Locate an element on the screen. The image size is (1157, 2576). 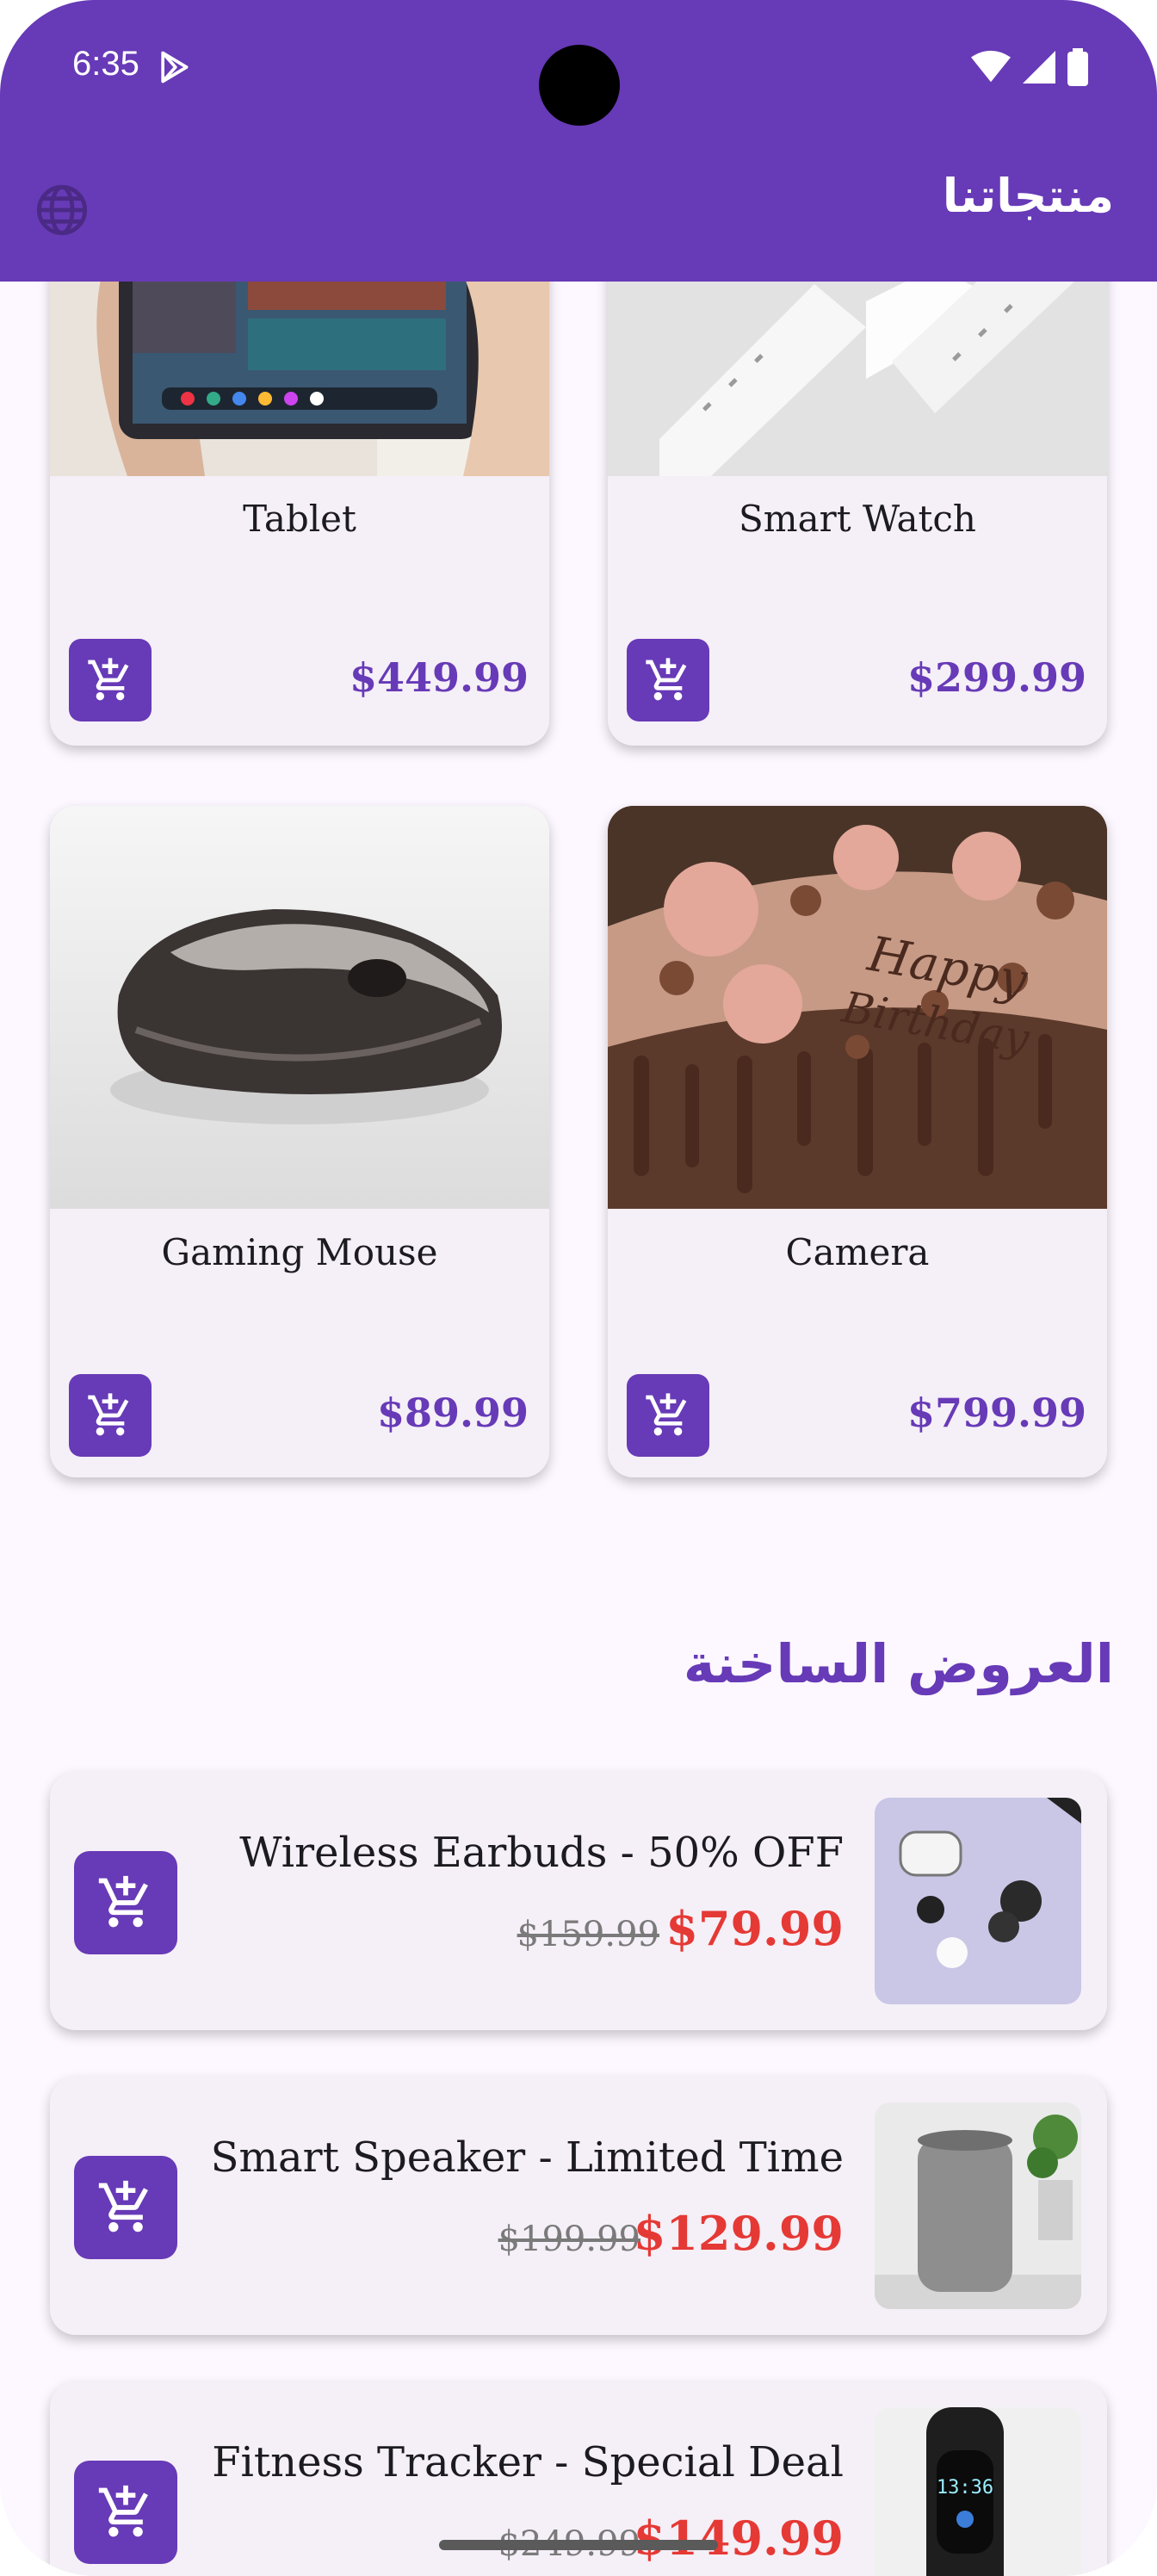
offer-new-price: $149.99 is located at coordinates (739, 2538).